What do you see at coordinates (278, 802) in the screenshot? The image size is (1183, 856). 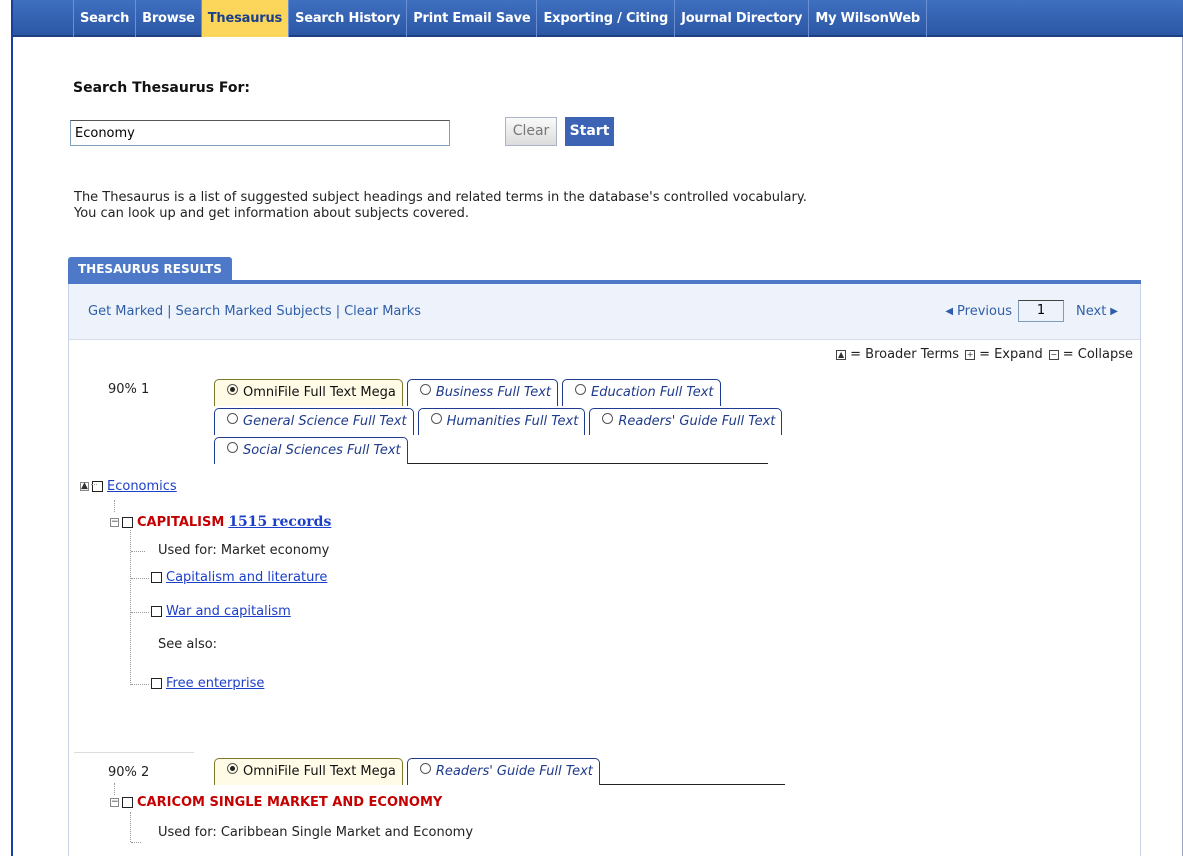 I see `term-node-caricom: − CARICOM SINGLE MARKET AND ECONOMY` at bounding box center [278, 802].